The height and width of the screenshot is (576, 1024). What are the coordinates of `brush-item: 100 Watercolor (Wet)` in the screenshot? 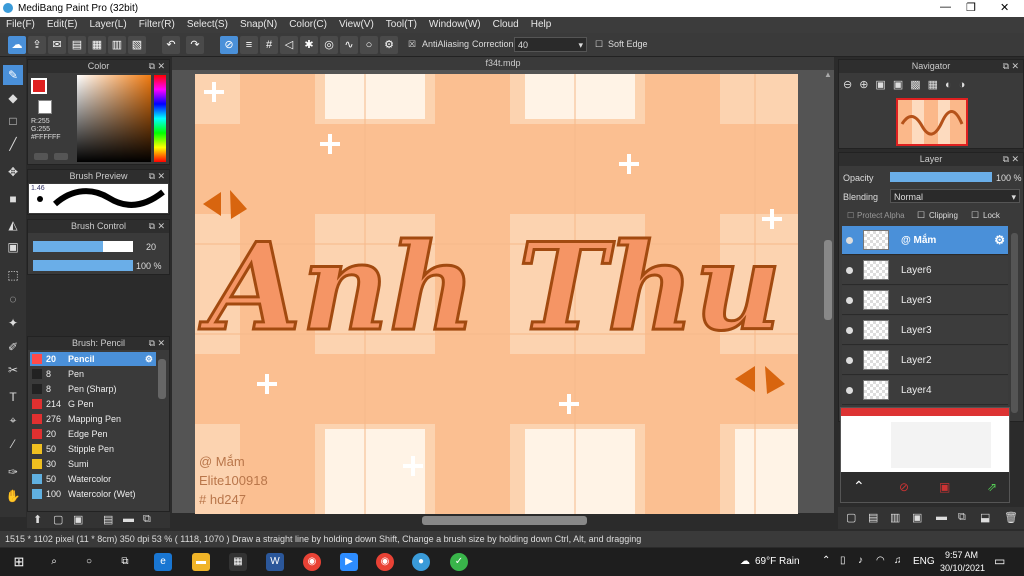 It's located at (93, 494).